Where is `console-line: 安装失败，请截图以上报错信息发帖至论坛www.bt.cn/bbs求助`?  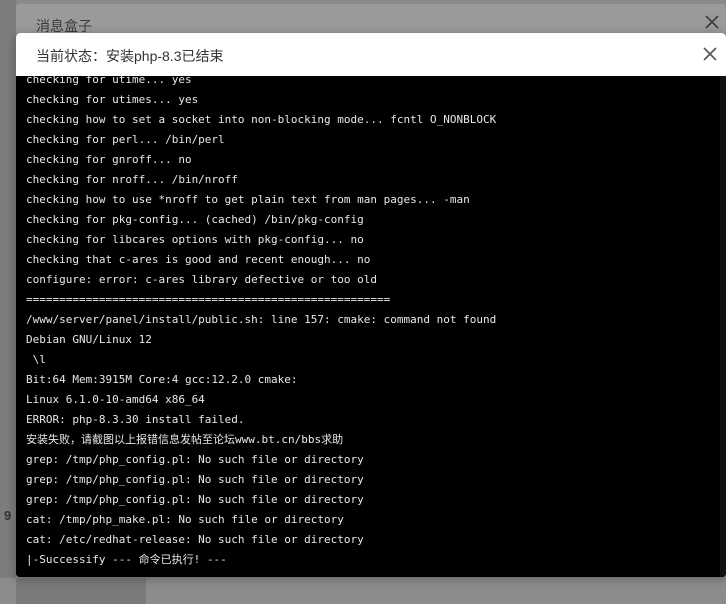 console-line: 安装失败，请截图以上报错信息发帖至论坛www.bt.cn/bbs求助 is located at coordinates (185, 439).